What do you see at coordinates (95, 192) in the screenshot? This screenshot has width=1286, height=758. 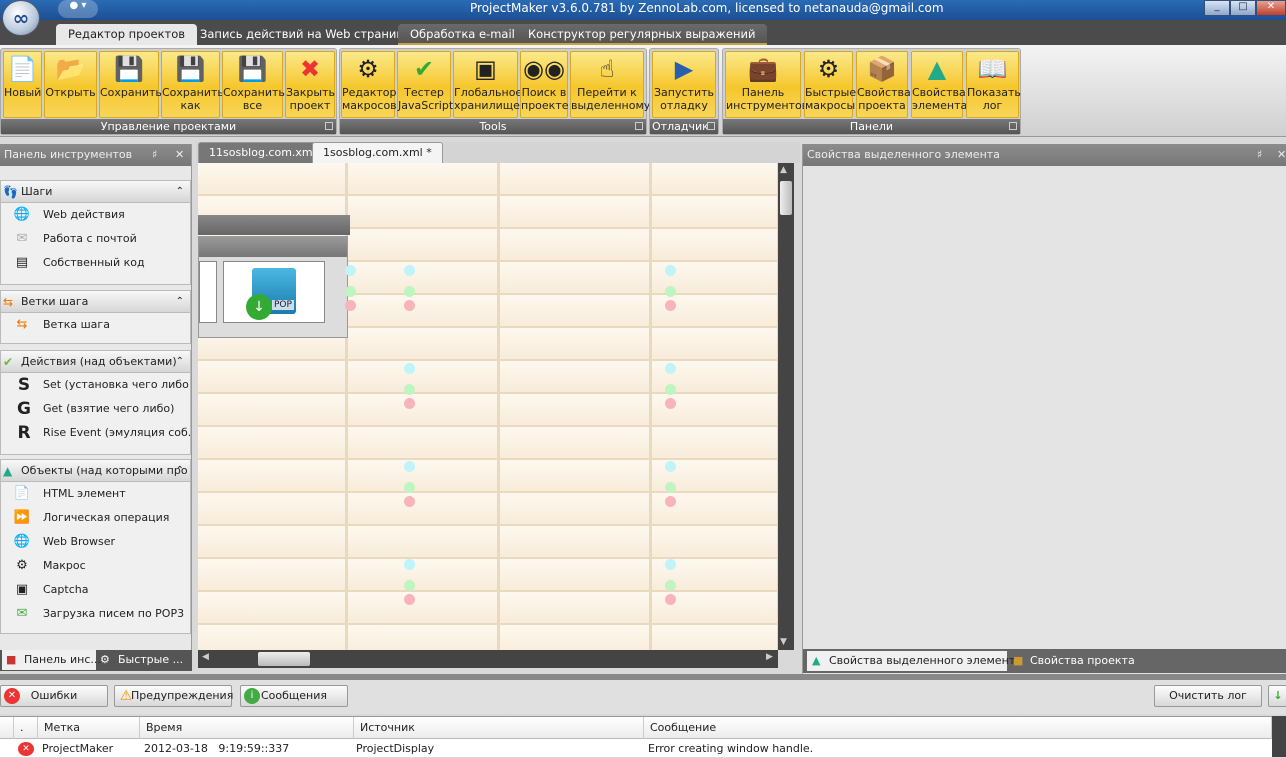 I see `section-header: 👣 Шаги ⌃` at bounding box center [95, 192].